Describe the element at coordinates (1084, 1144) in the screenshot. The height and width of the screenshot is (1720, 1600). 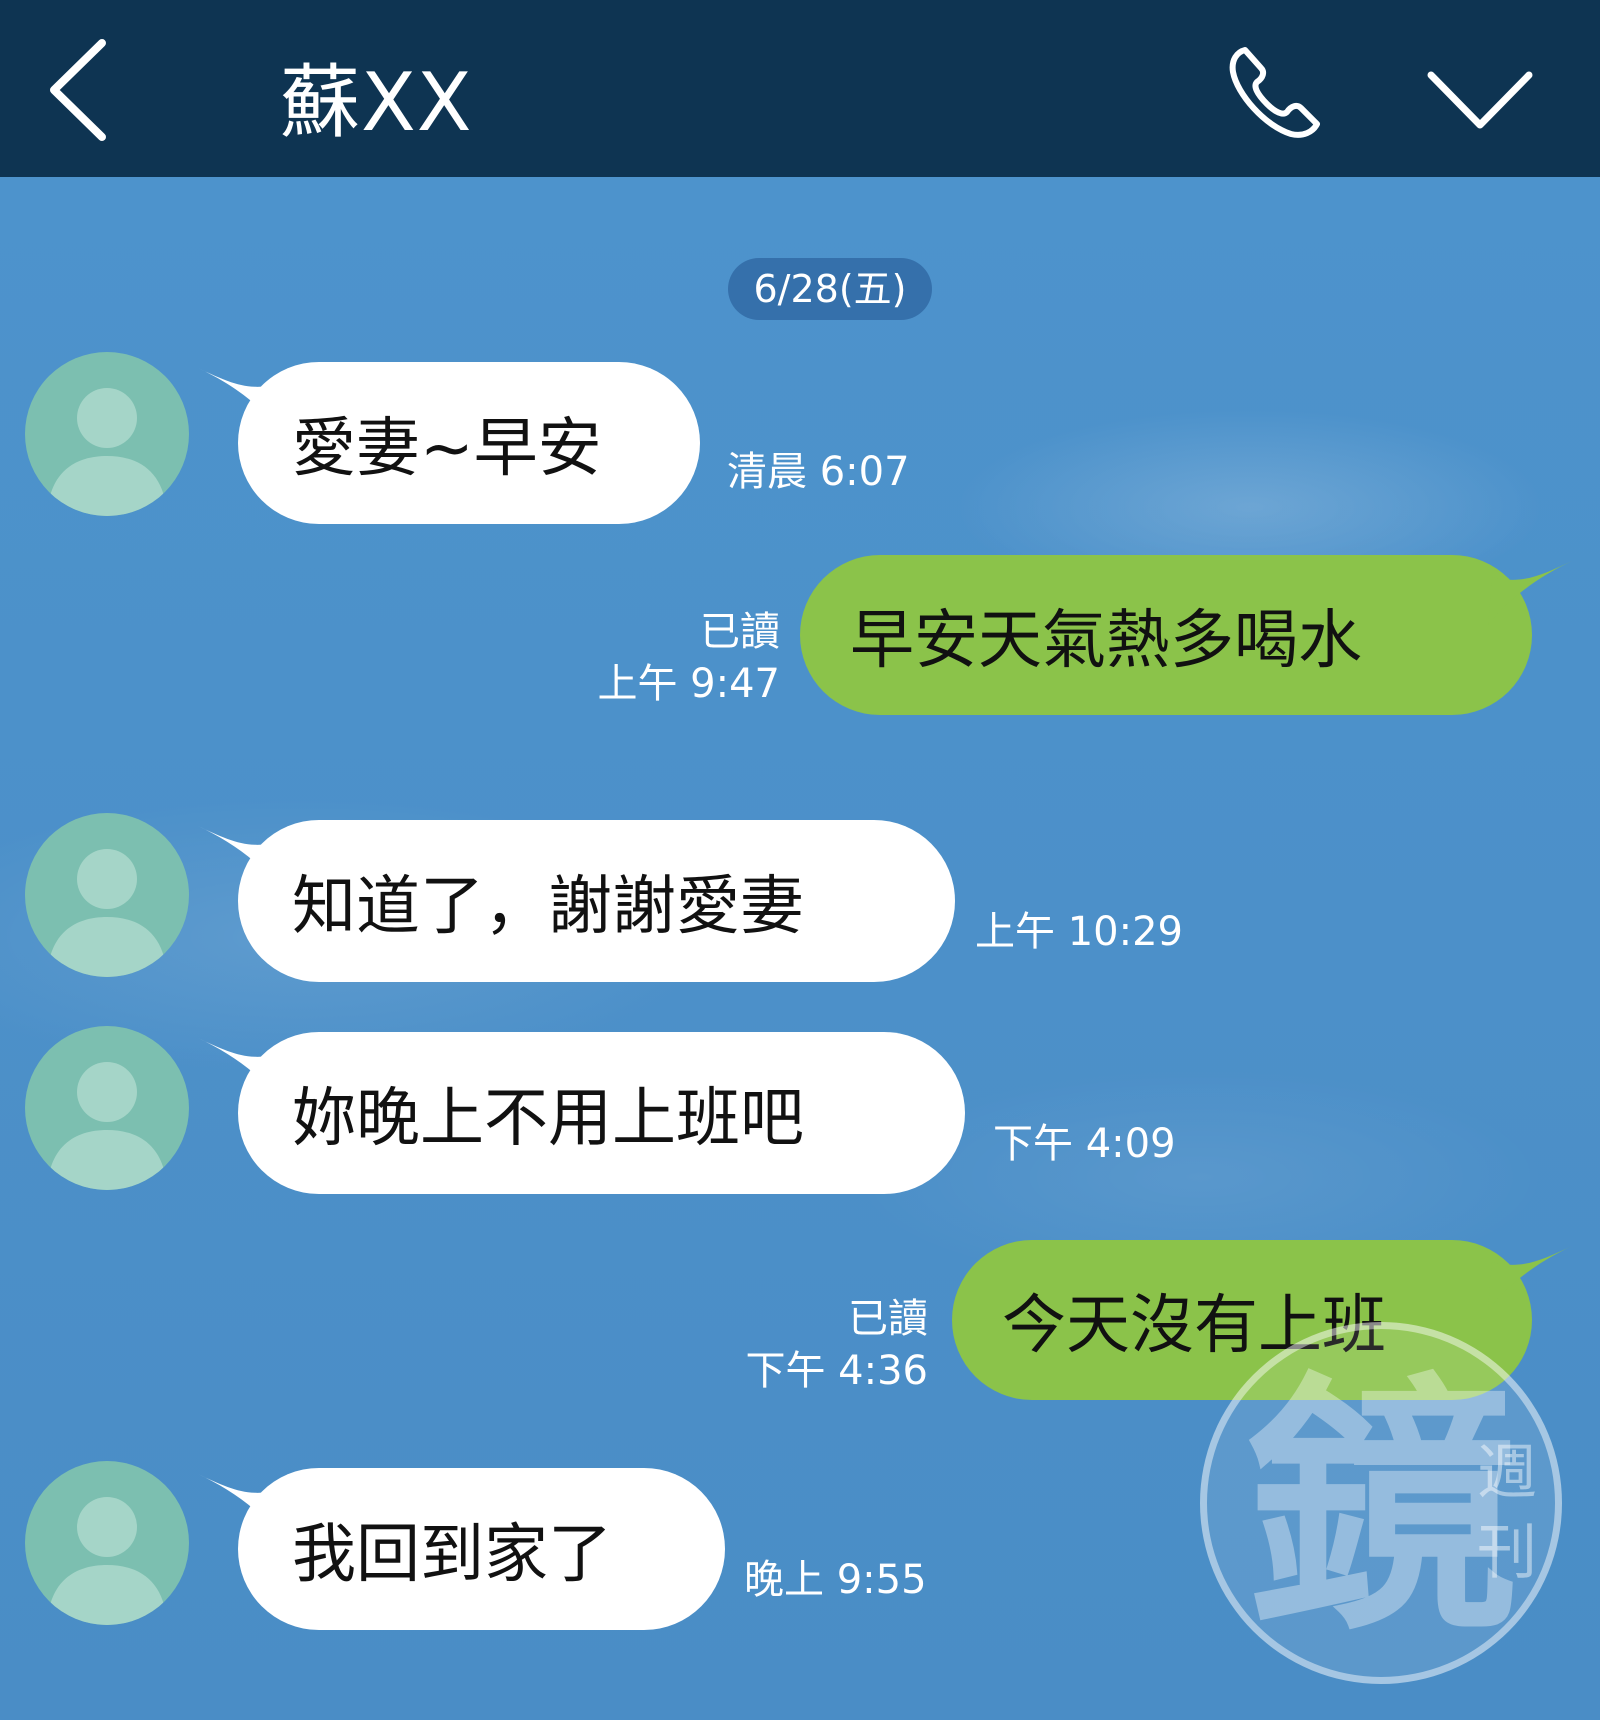
I see `message-time: 下午 4:09` at that location.